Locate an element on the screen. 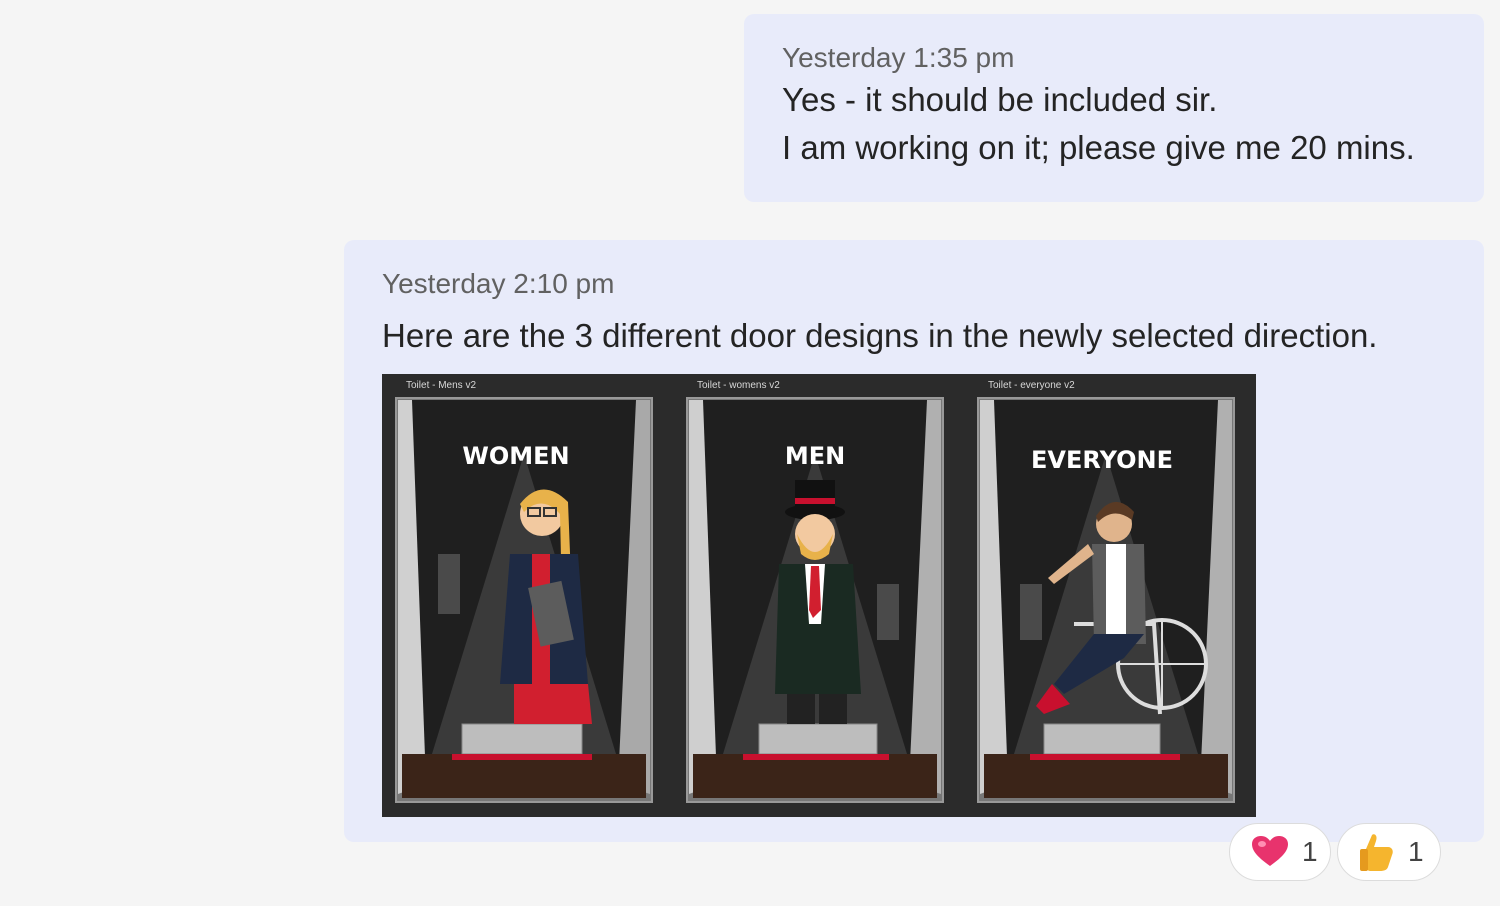  door-design-panel: Toilet - Mens v2 WOMEN is located at coordinates (528, 595).